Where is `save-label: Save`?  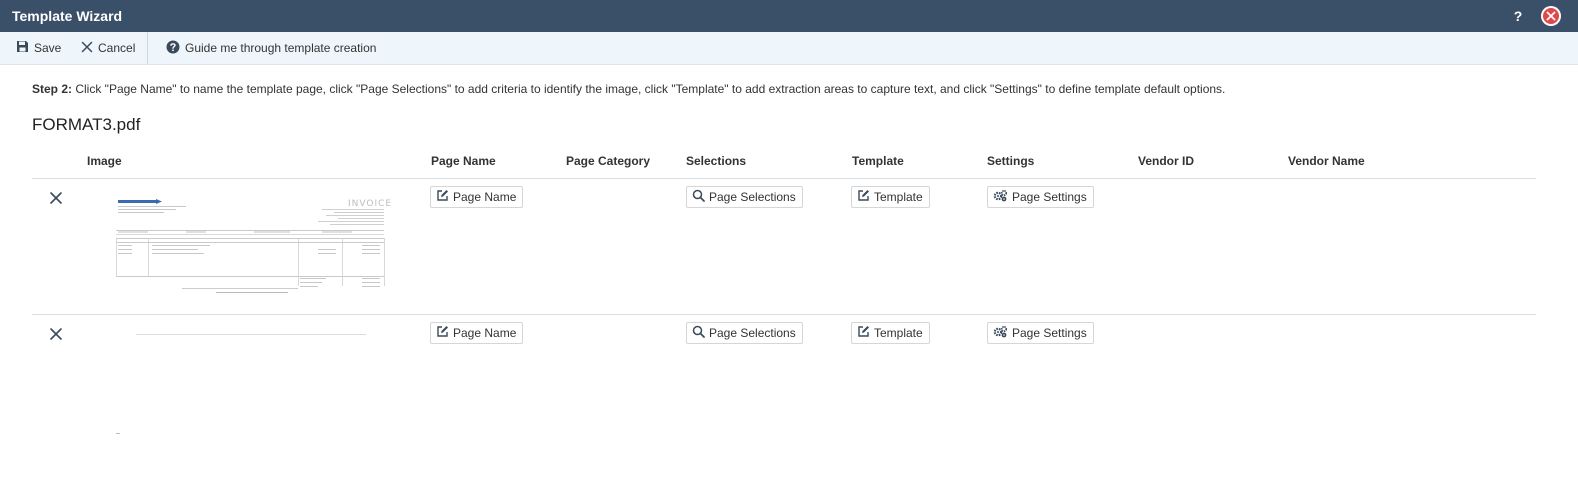
save-label: Save is located at coordinates (48, 48).